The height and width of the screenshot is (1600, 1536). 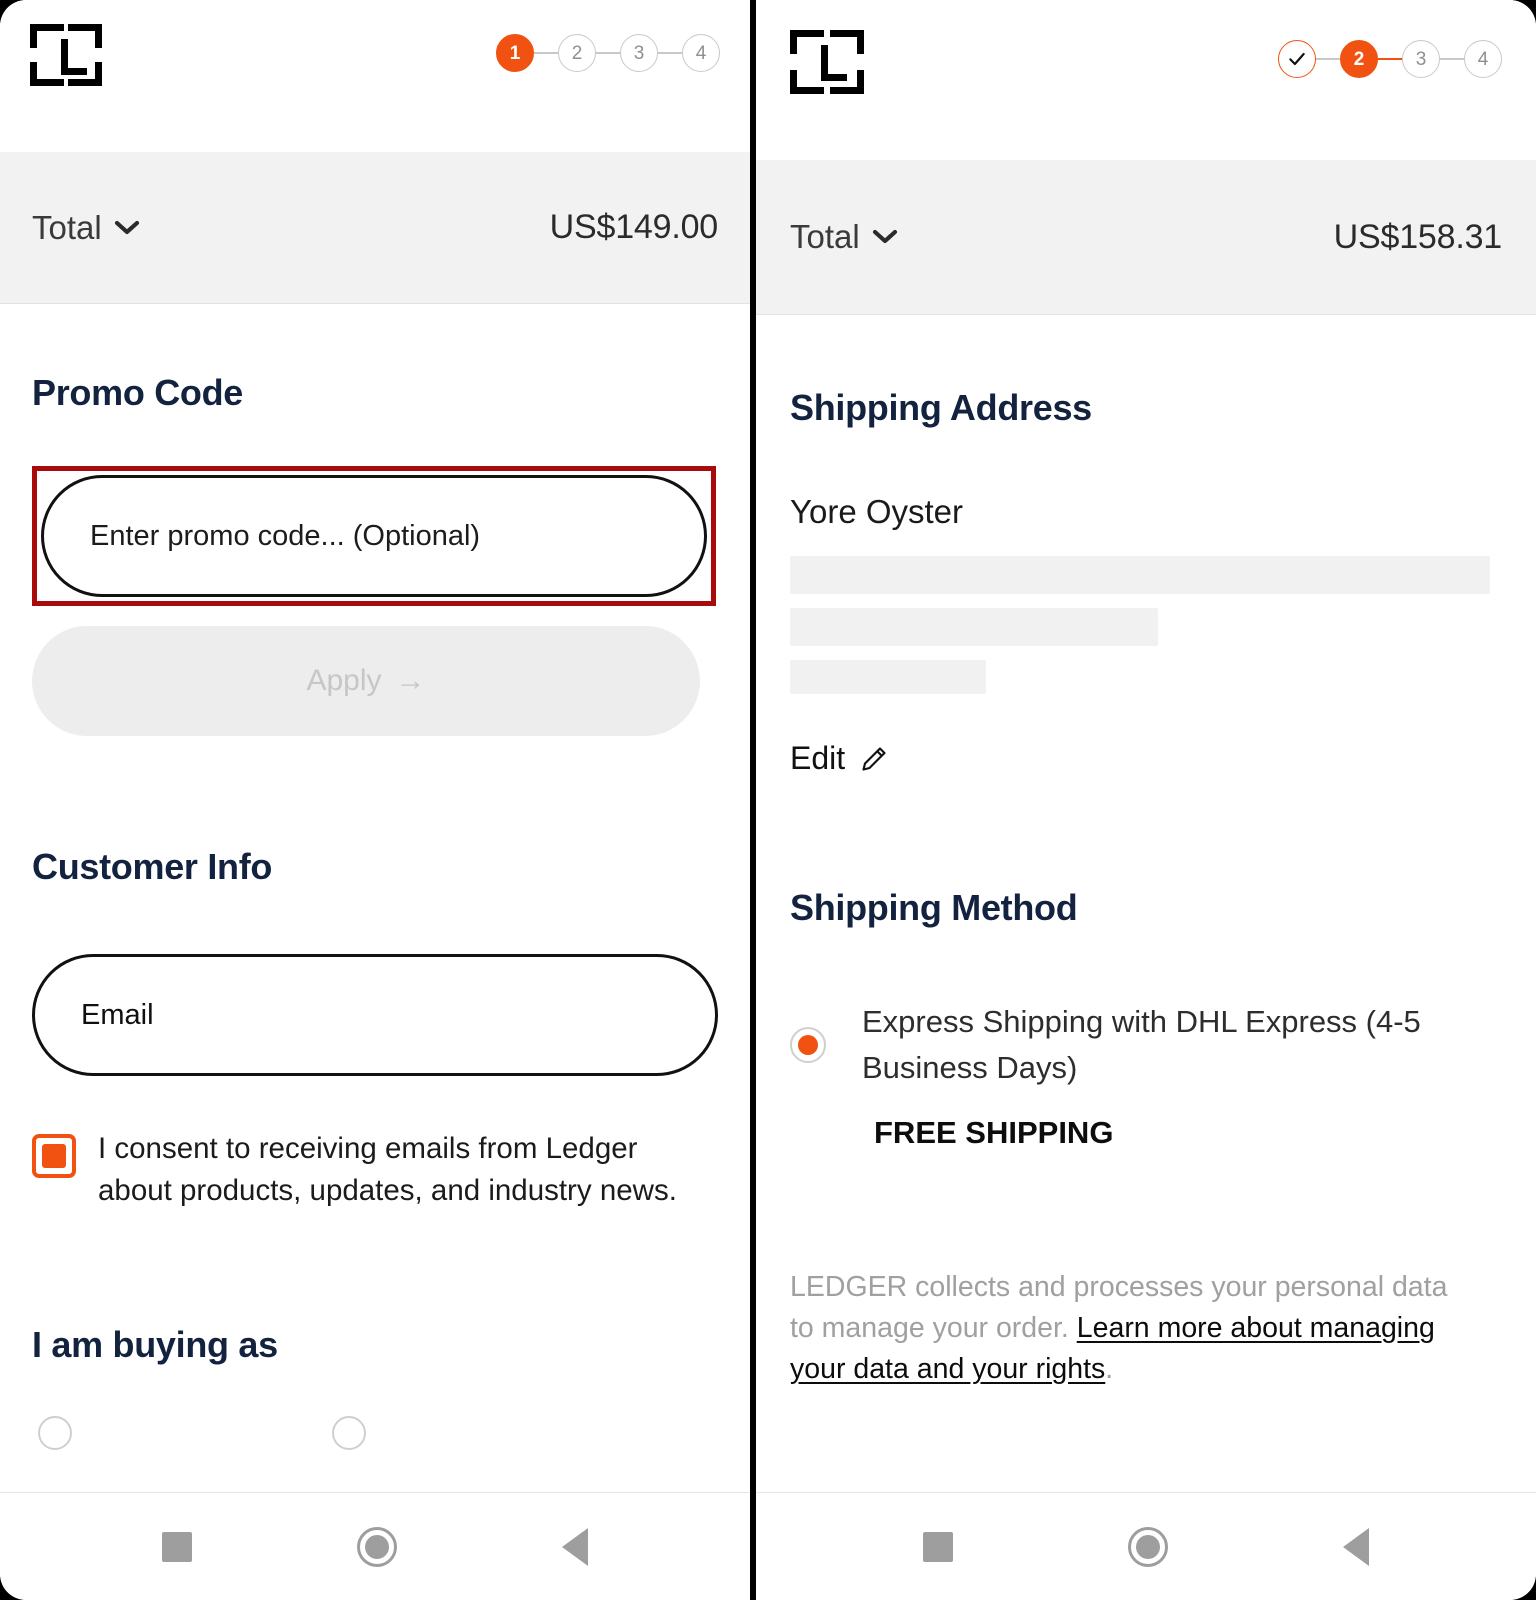 I want to click on right-app-header: 2 3 4, so click(x=1146, y=80).